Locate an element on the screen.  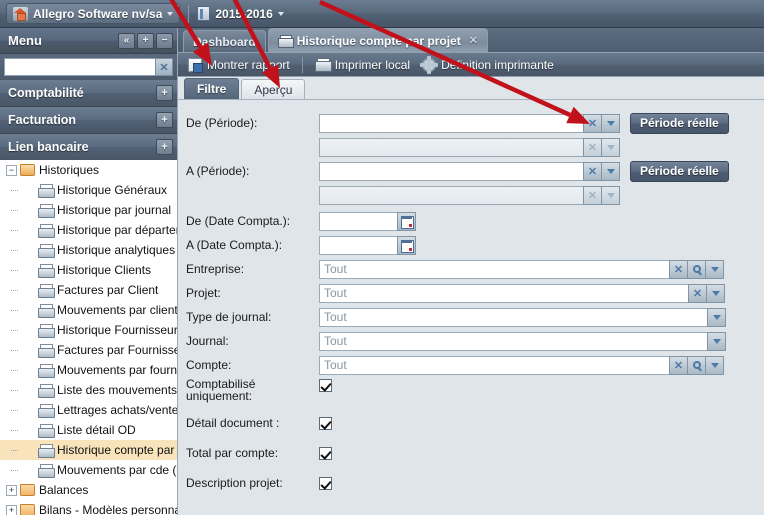
period-to-sub-input is located at coordinates (451, 195).